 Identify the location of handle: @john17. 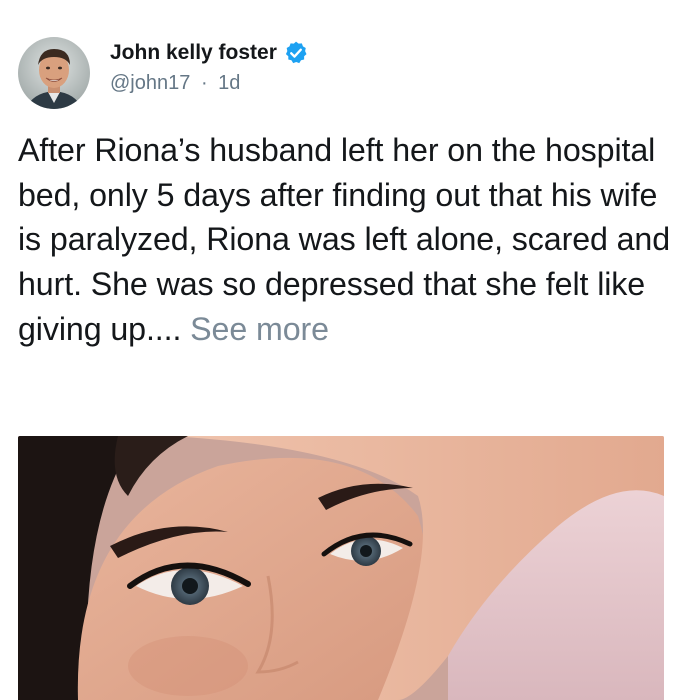
(150, 83).